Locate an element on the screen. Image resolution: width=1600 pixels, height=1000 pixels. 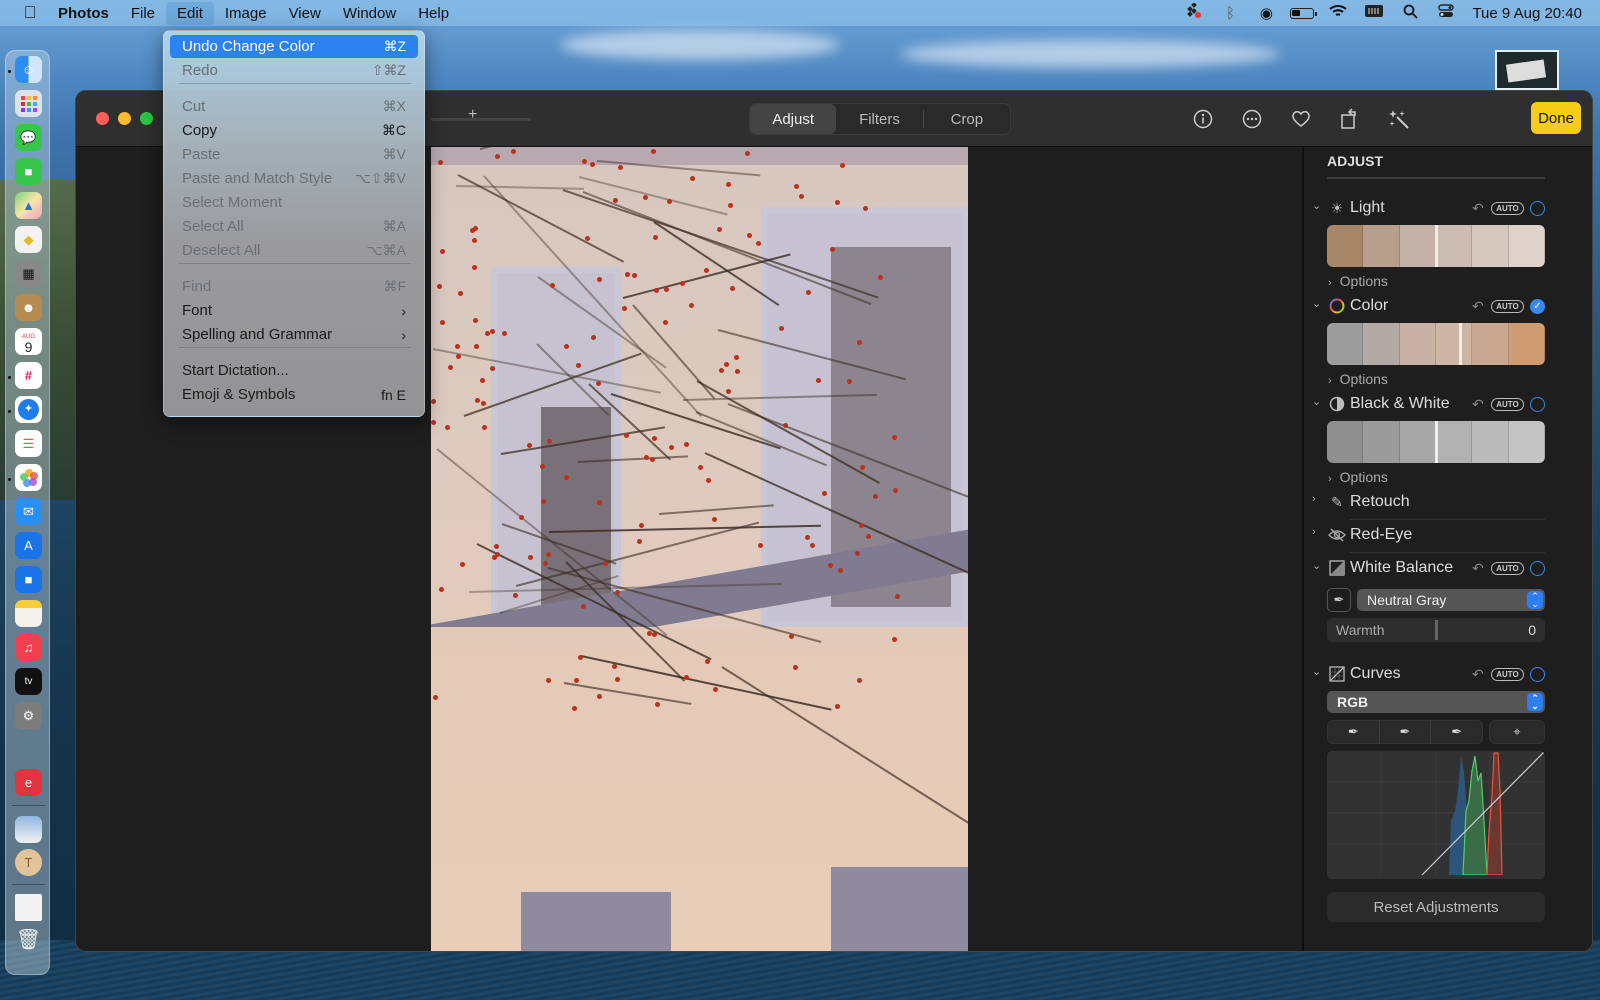
light-thumbnail-slider is located at coordinates (1436, 246).